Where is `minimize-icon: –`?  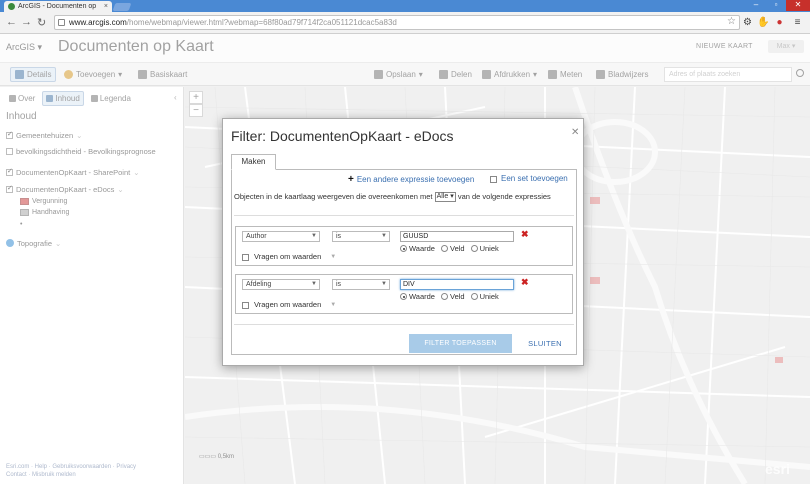
minimize-icon: – is located at coordinates (756, 5).